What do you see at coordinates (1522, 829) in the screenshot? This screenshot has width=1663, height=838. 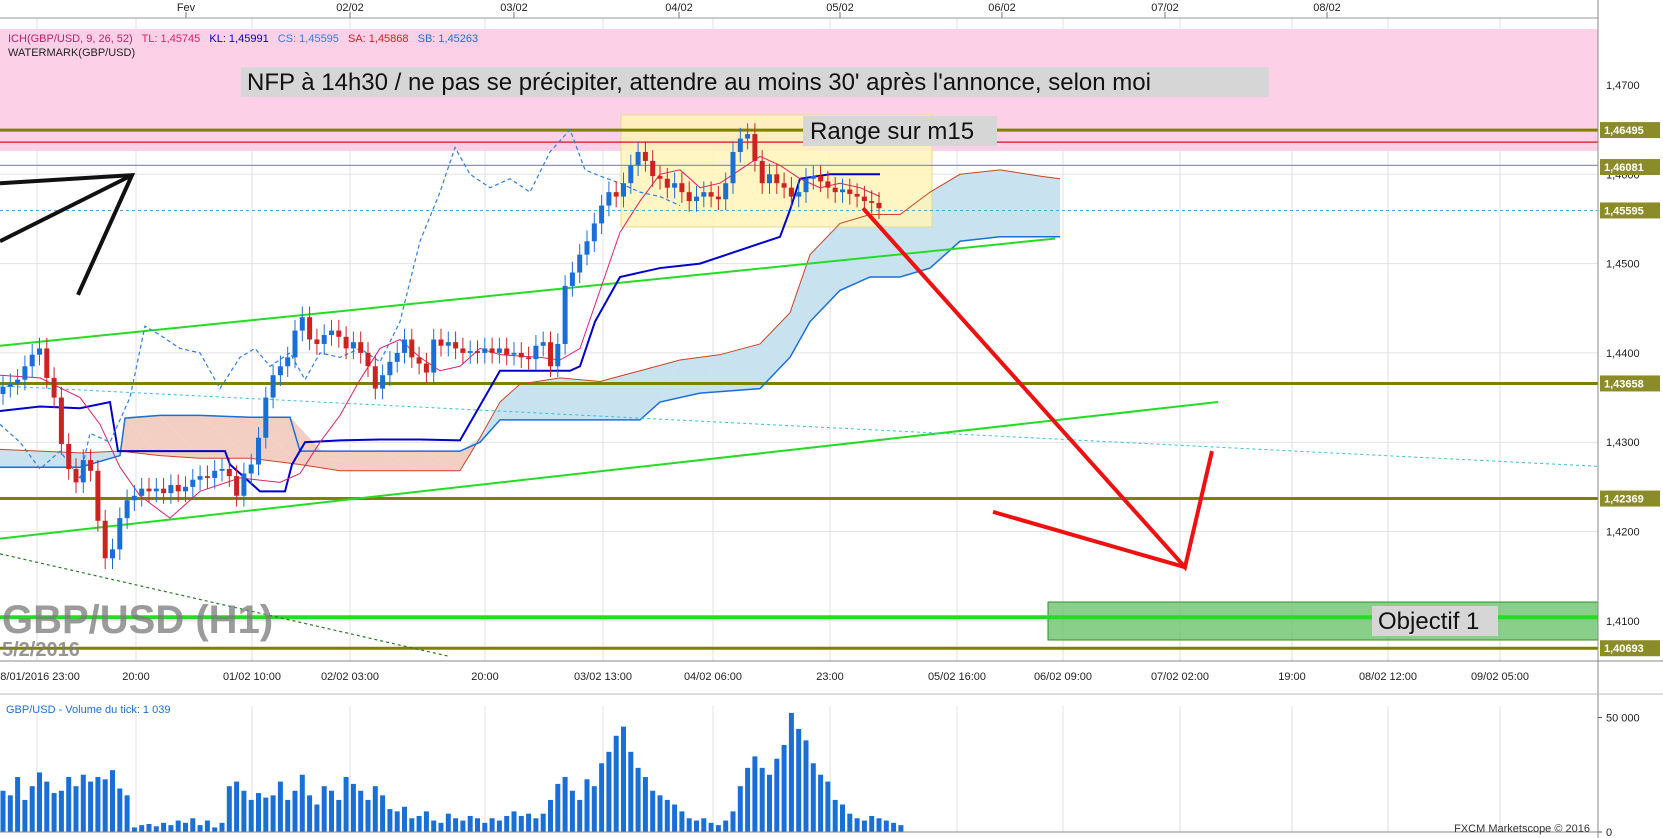 I see `copyright: FXCM Marketscope © 2016` at bounding box center [1522, 829].